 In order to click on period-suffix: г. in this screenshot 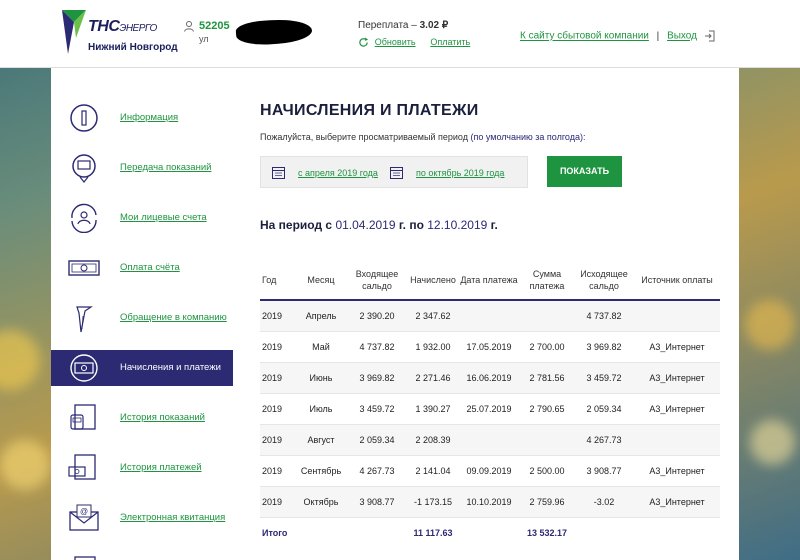, I will do `click(494, 225)`.